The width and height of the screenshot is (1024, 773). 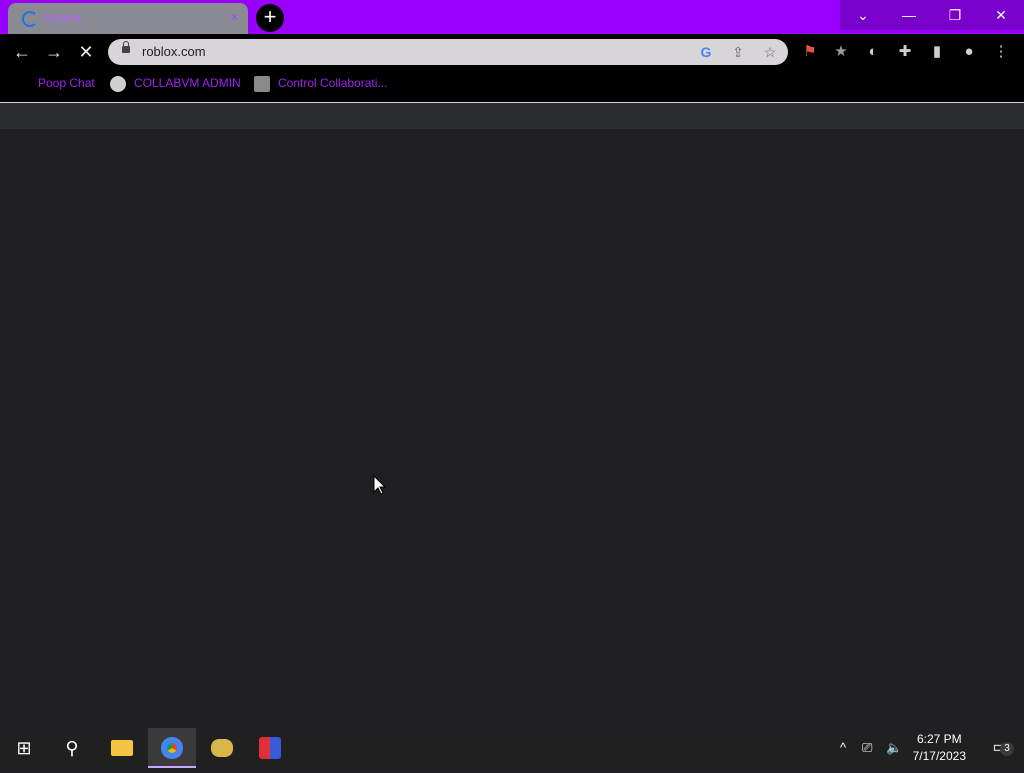 I want to click on tab-close-icon: ×, so click(x=234, y=17).